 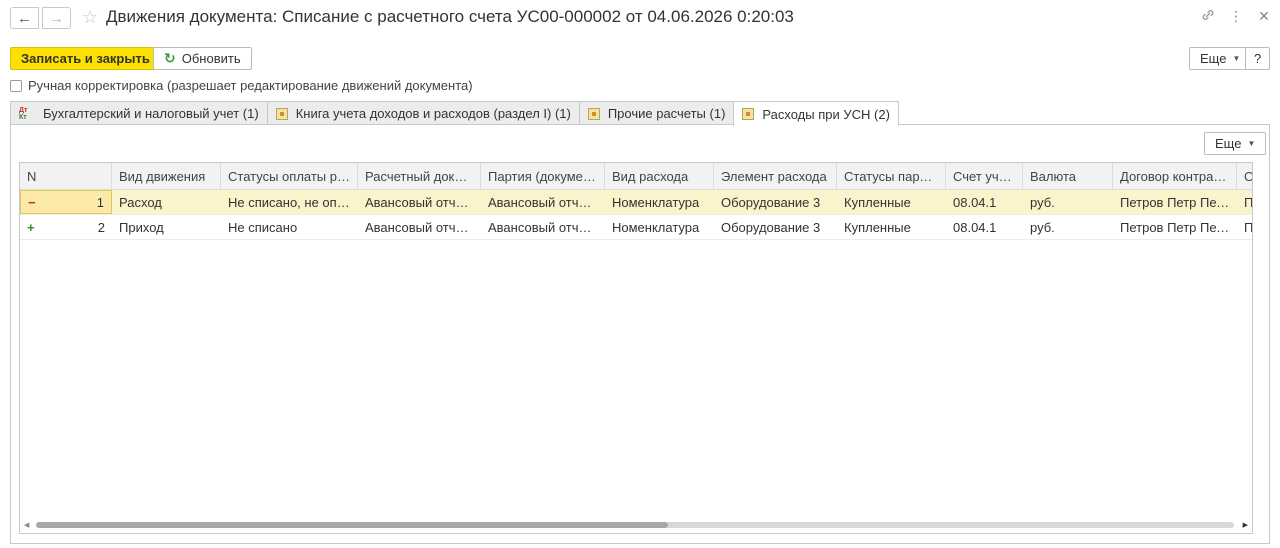 I want to click on row-number-cell: + 2, so click(x=66, y=227).